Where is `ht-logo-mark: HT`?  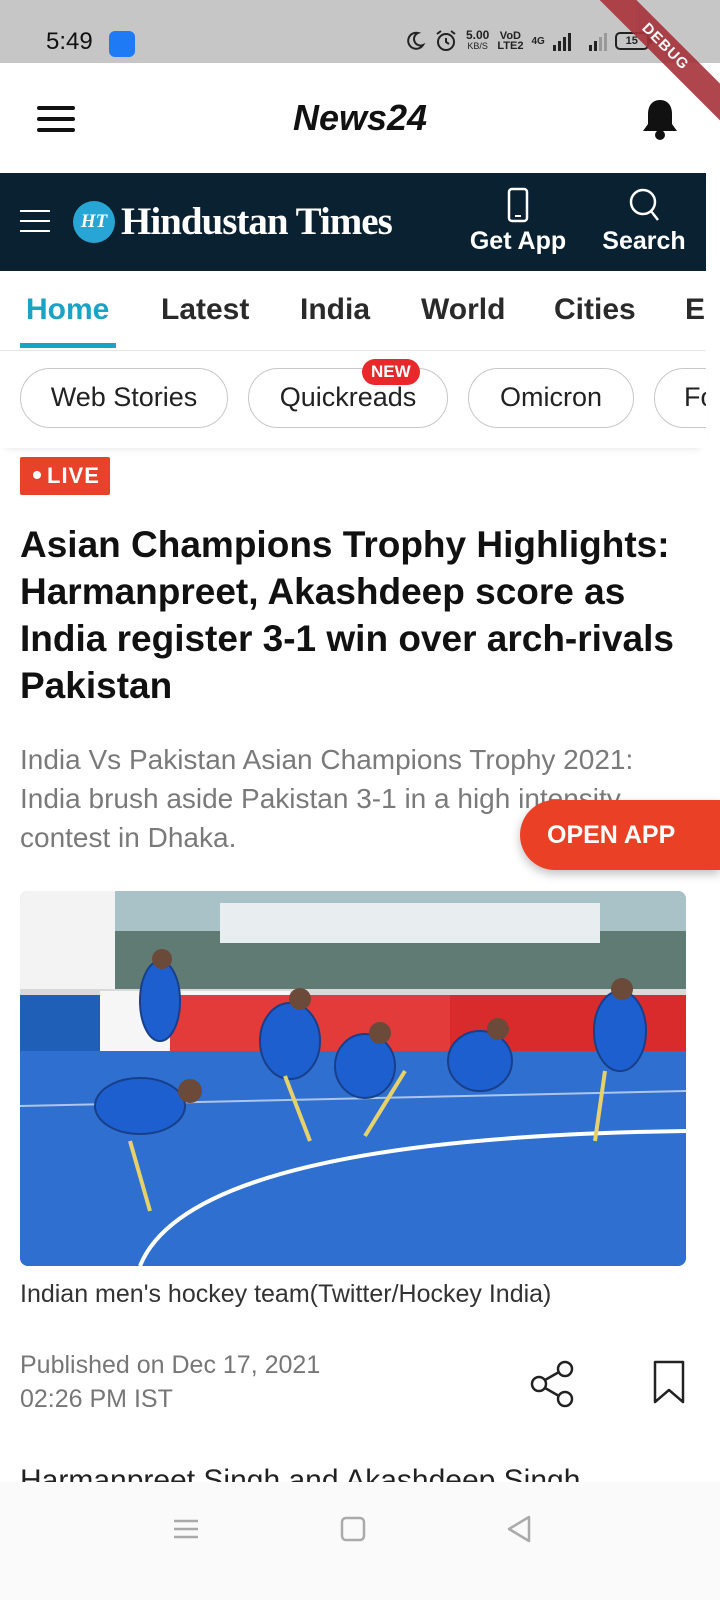
ht-logo-mark: HT is located at coordinates (94, 222).